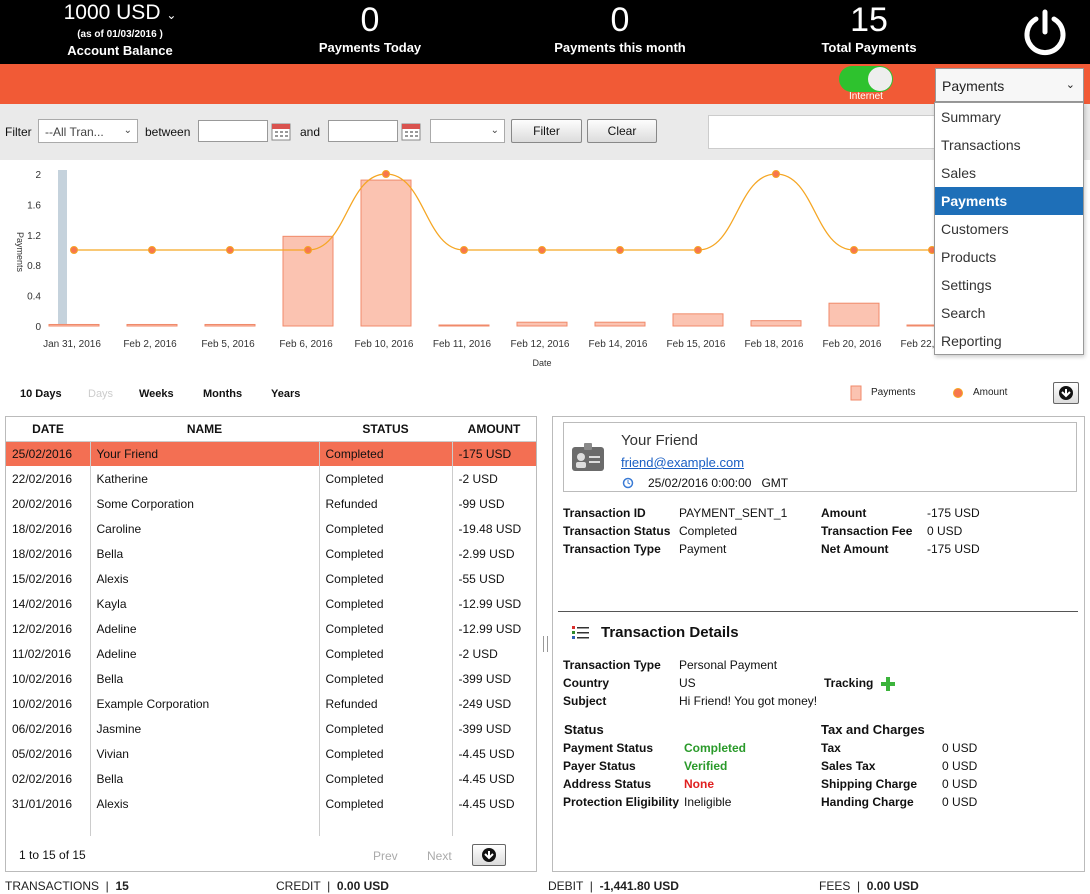 The image size is (1090, 894). Describe the element at coordinates (844, 513) in the screenshot. I see `amount-label: Amount` at that location.